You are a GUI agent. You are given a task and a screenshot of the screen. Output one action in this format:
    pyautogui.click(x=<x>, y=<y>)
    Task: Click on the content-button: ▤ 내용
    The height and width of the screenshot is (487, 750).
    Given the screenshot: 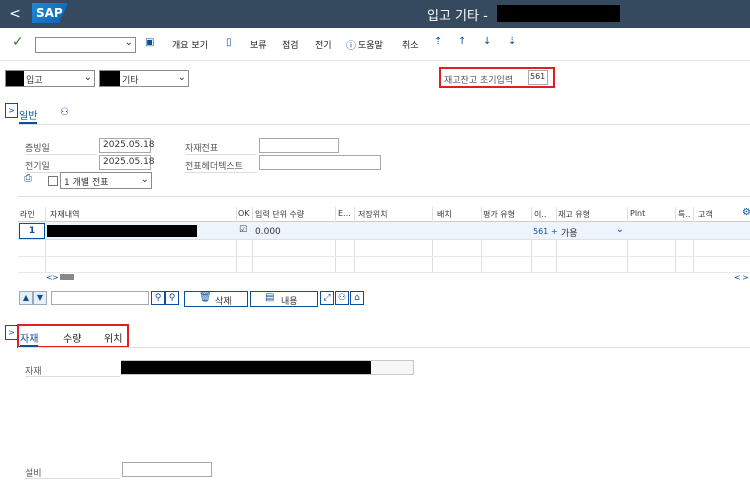 What is the action you would take?
    pyautogui.click(x=284, y=299)
    